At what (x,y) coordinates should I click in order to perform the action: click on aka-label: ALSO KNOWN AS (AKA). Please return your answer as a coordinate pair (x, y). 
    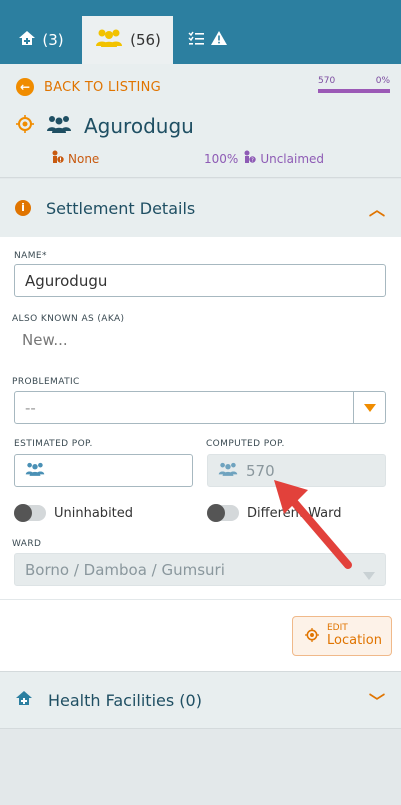
    Looking at the image, I should click on (68, 319).